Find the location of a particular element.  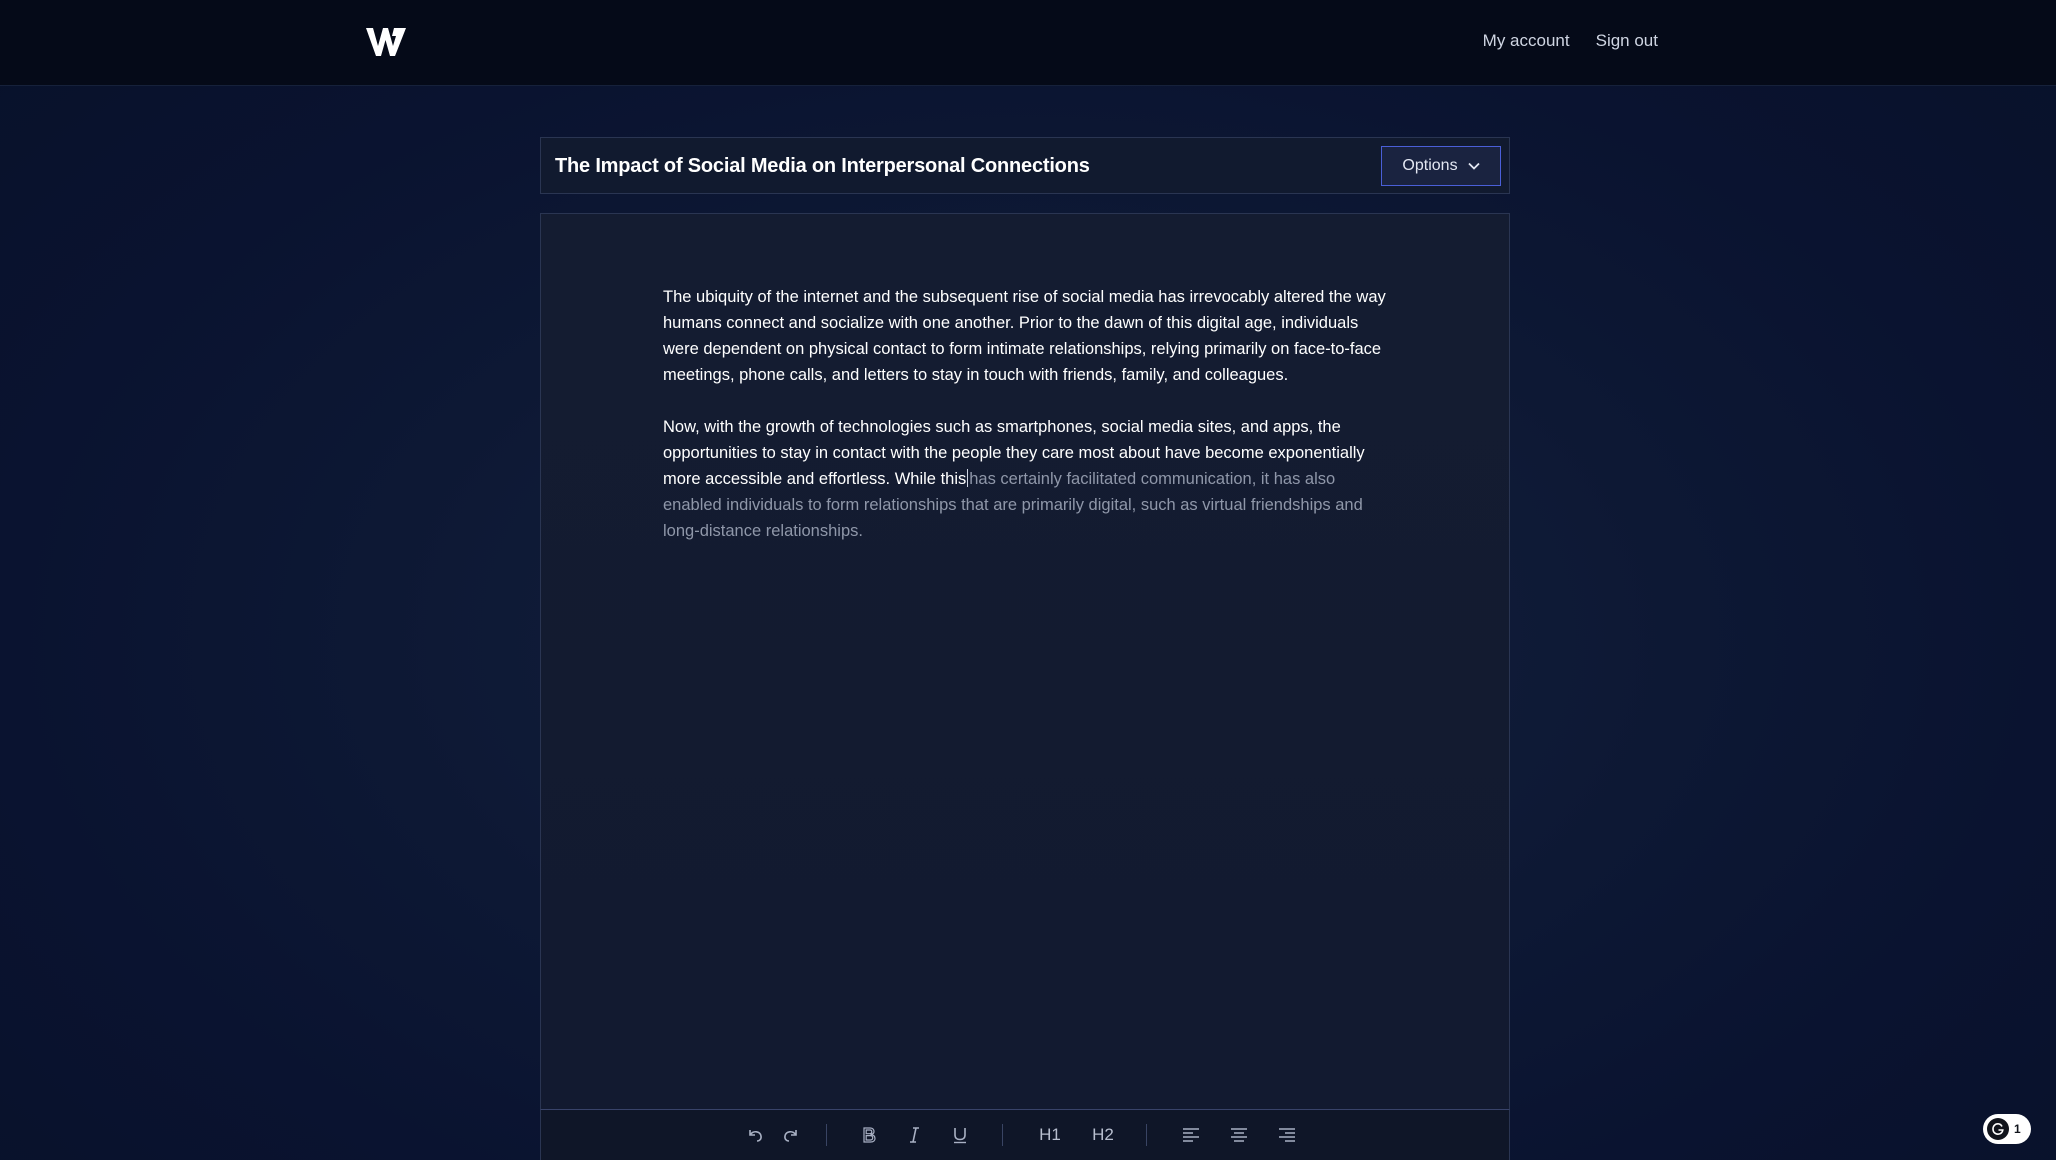

grammar-assistant-badge: 1 is located at coordinates (2007, 1129).